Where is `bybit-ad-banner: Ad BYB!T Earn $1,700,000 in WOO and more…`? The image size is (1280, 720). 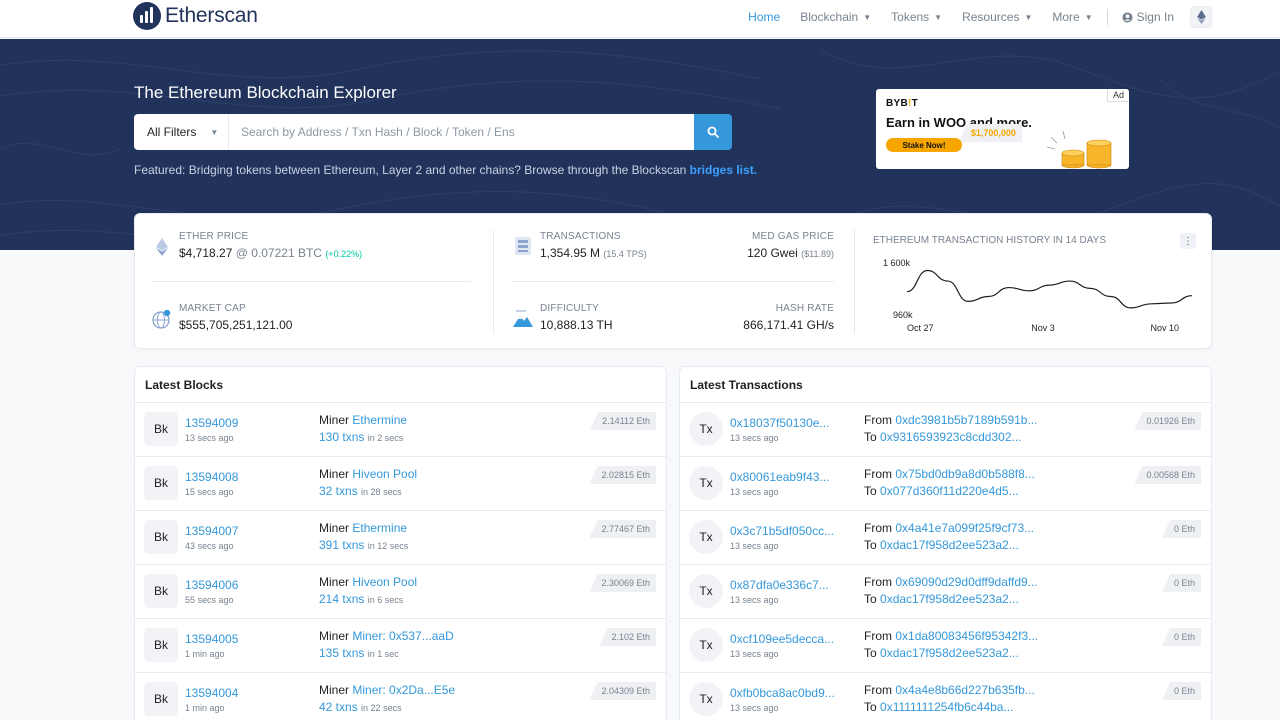
bybit-ad-banner: Ad BYB!T Earn $1,700,000 in WOO and more… is located at coordinates (1002, 129).